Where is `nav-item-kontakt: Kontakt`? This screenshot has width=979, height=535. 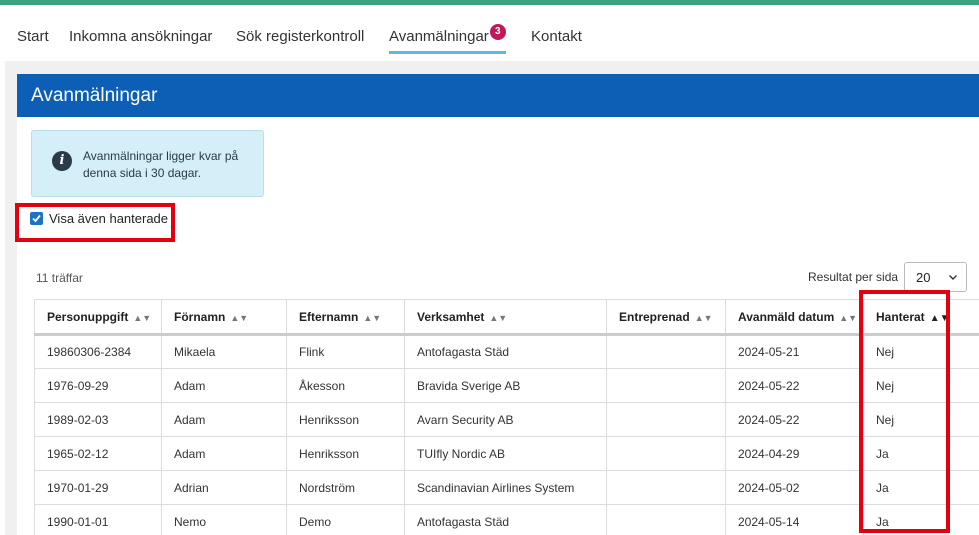
nav-item-kontakt: Kontakt is located at coordinates (556, 36).